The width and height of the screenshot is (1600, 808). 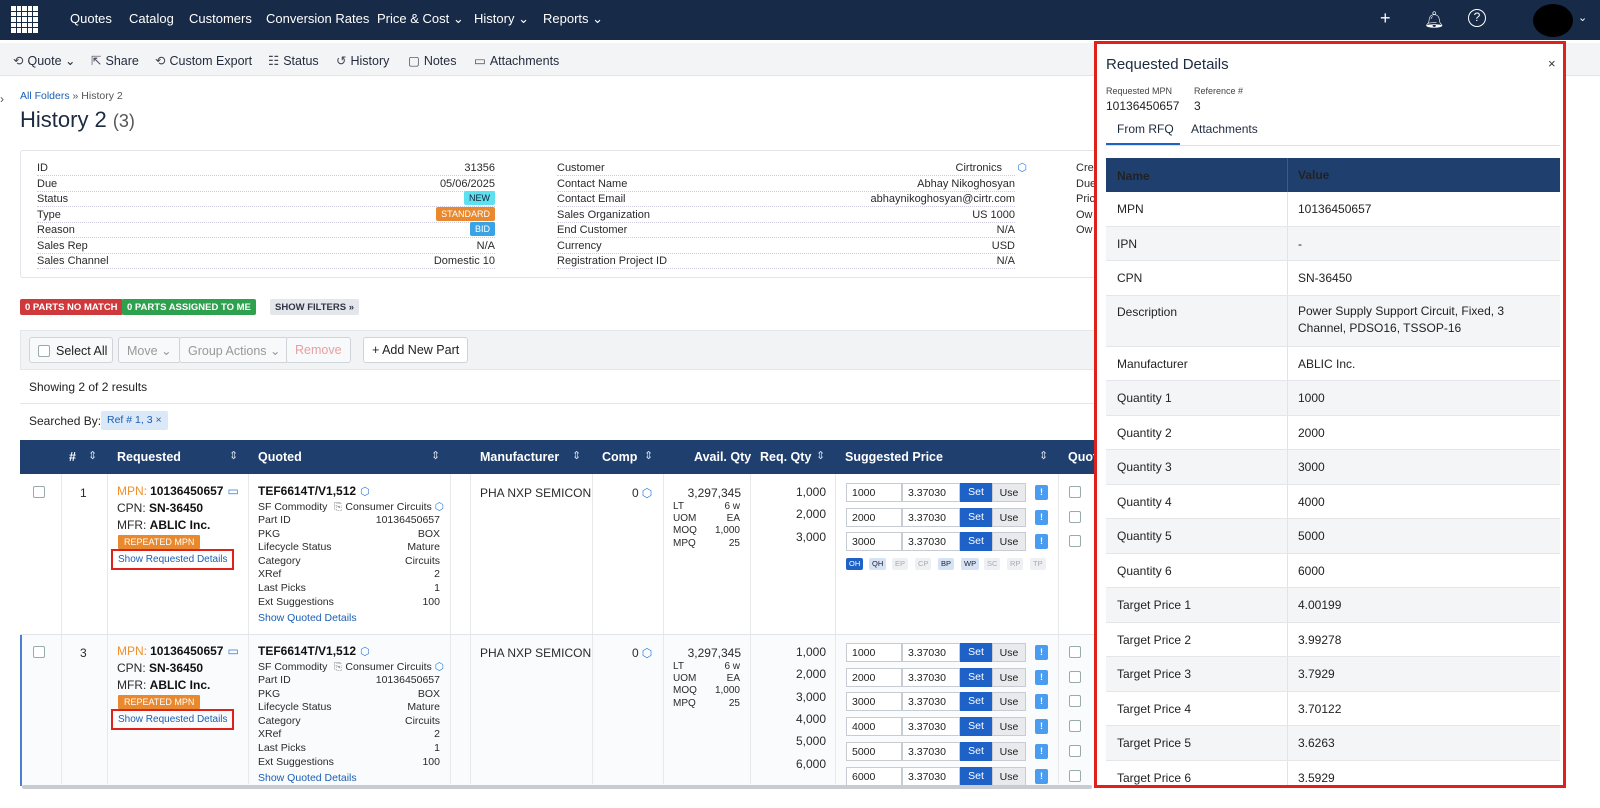 What do you see at coordinates (1224, 129) in the screenshot?
I see `tab-attachments: Attachments` at bounding box center [1224, 129].